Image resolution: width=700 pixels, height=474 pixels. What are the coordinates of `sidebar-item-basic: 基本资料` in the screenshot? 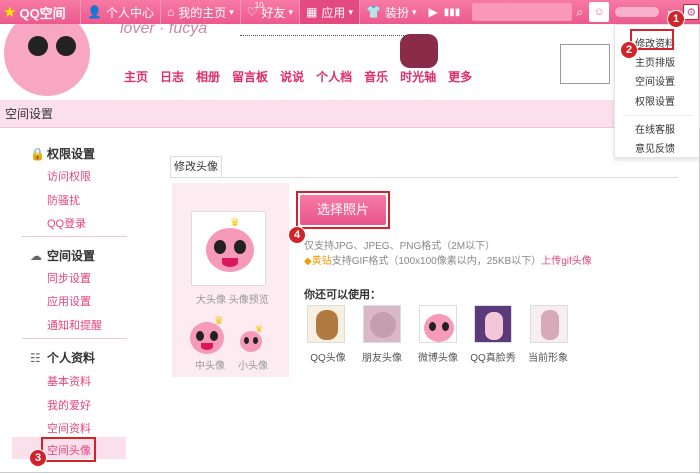 It's located at (69, 381).